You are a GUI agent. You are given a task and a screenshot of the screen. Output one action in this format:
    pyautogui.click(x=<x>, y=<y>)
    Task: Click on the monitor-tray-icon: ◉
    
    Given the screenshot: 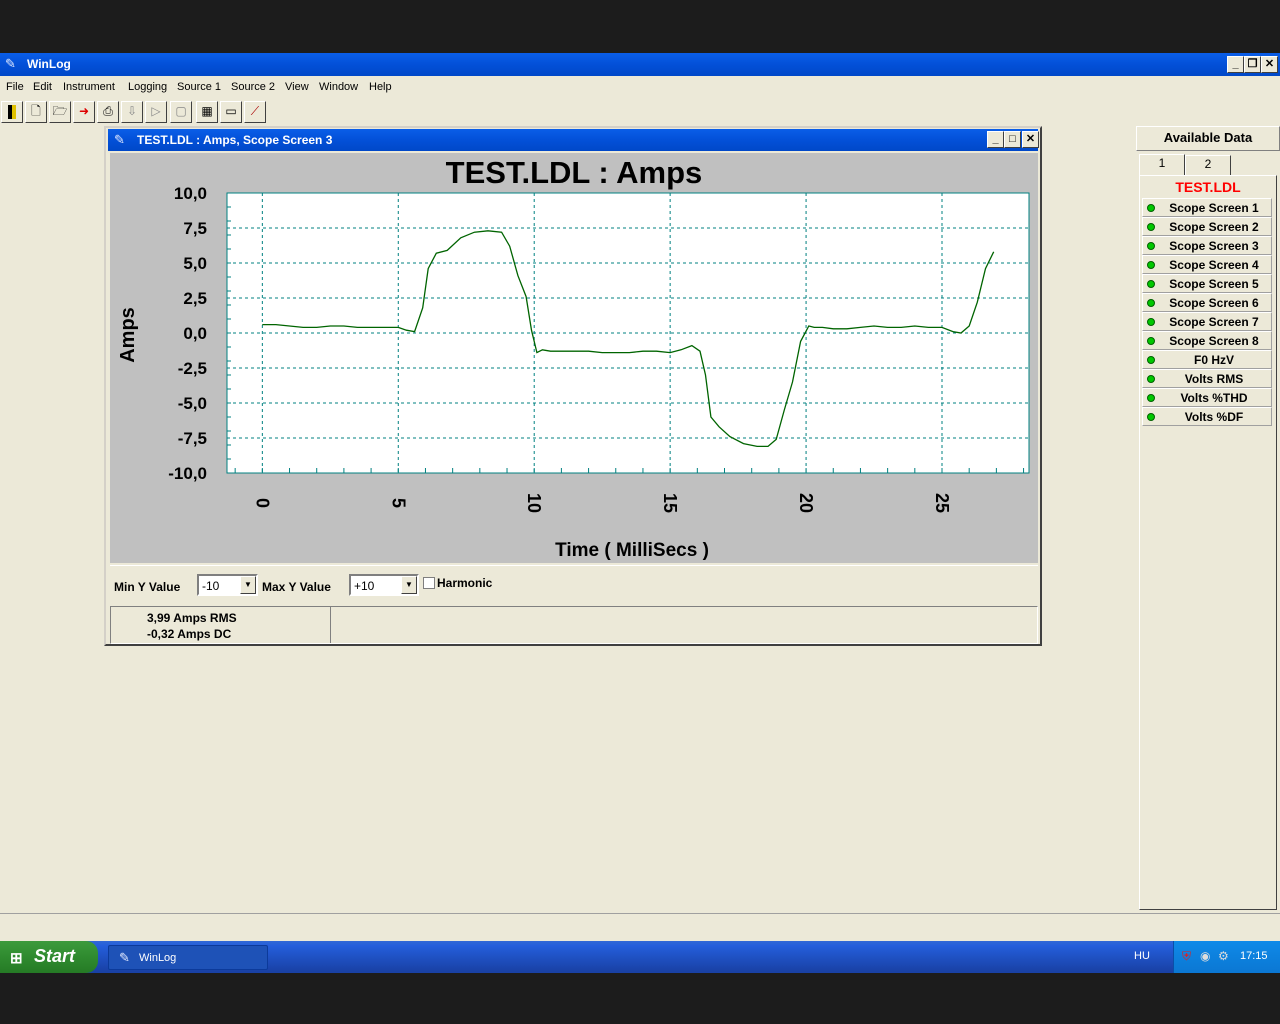 What is the action you would take?
    pyautogui.click(x=1205, y=956)
    